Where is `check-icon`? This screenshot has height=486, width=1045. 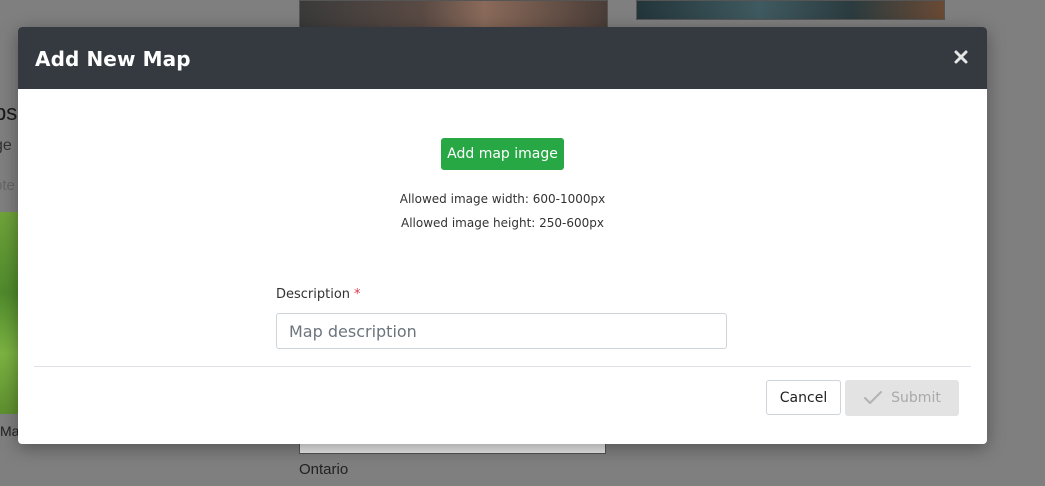
check-icon is located at coordinates (873, 397).